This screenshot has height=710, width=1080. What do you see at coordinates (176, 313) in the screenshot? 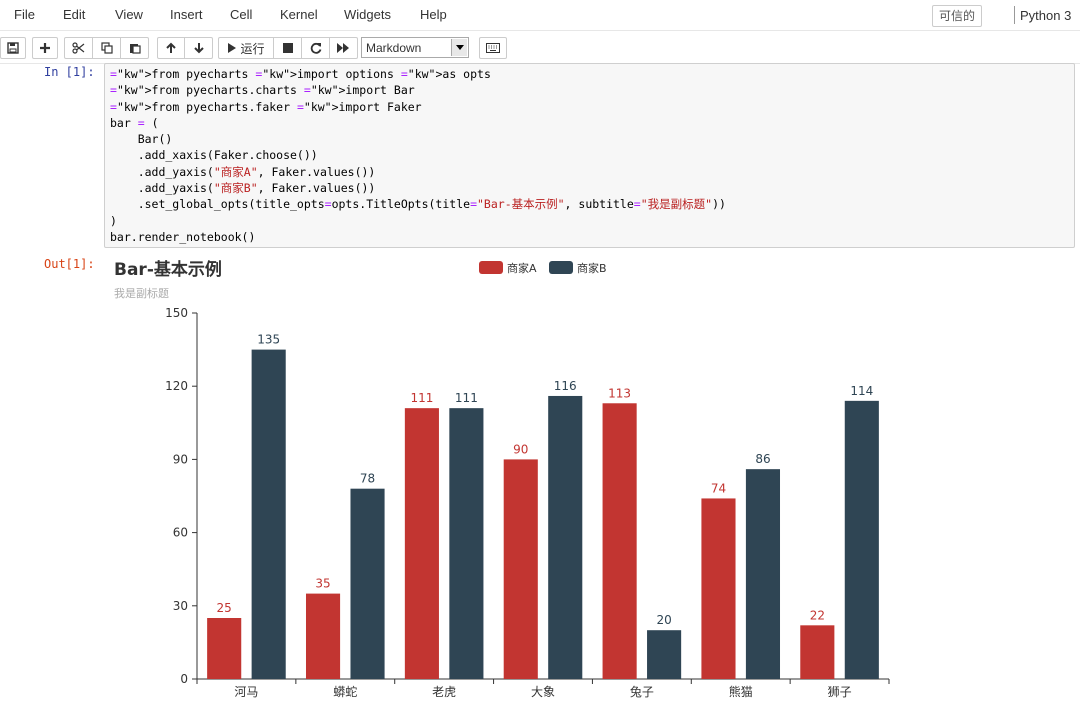
I see `y-tick-label: 150` at bounding box center [176, 313].